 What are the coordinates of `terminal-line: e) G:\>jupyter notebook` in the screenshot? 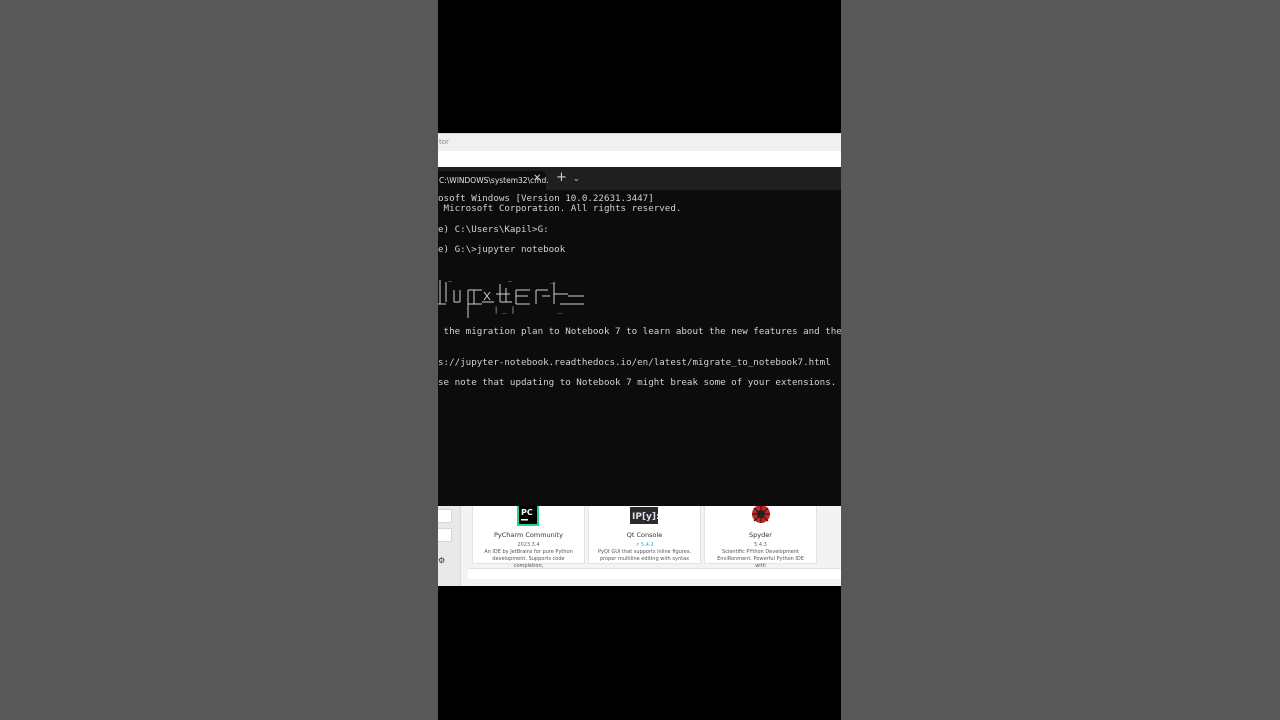 It's located at (502, 249).